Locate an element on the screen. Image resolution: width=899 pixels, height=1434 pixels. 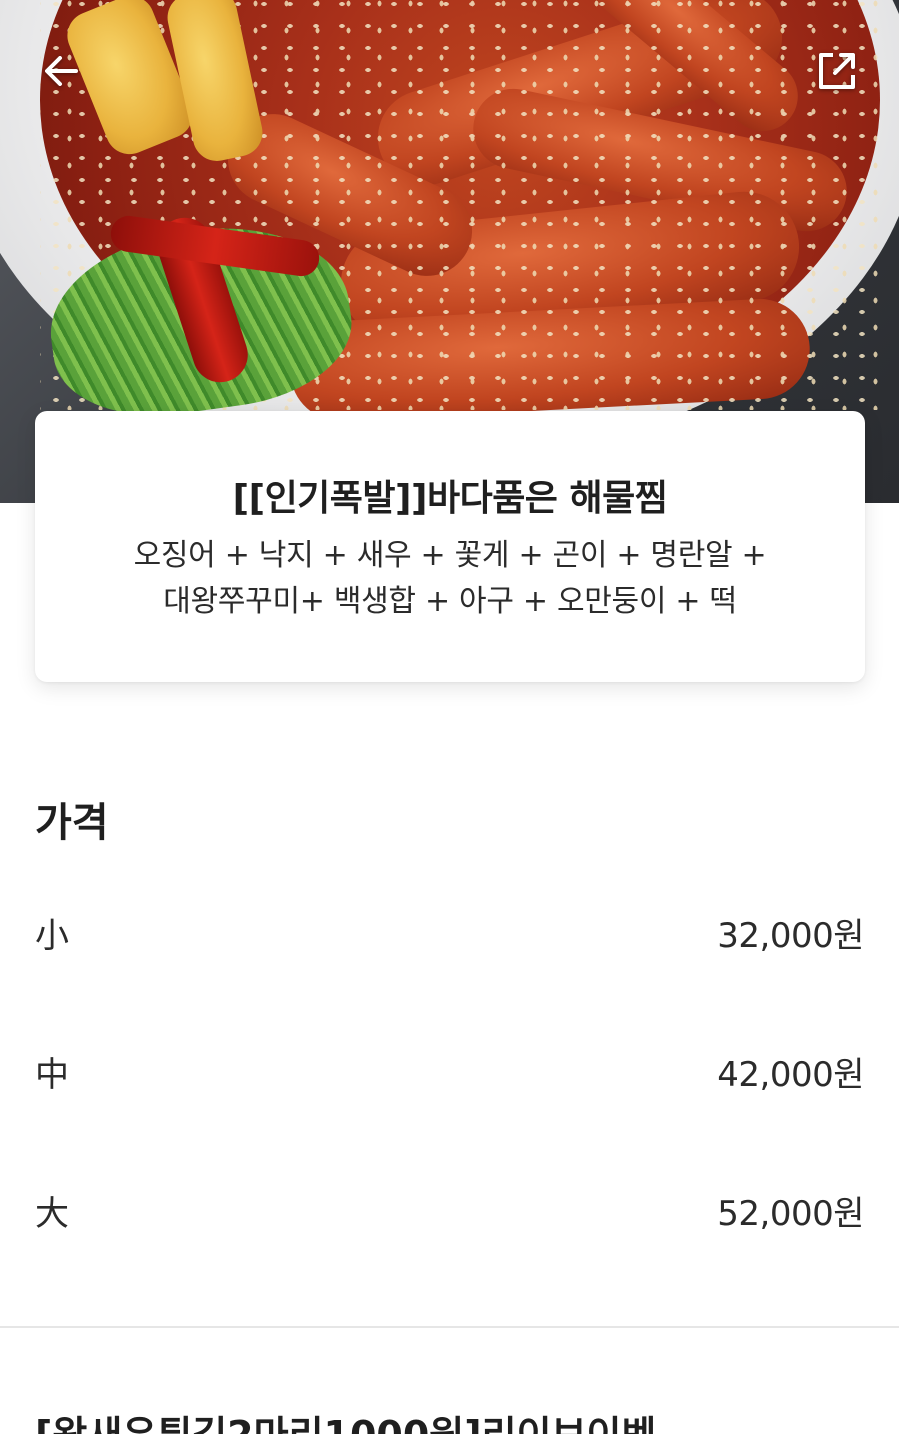
price-option-size: 中 is located at coordinates (52, 1074).